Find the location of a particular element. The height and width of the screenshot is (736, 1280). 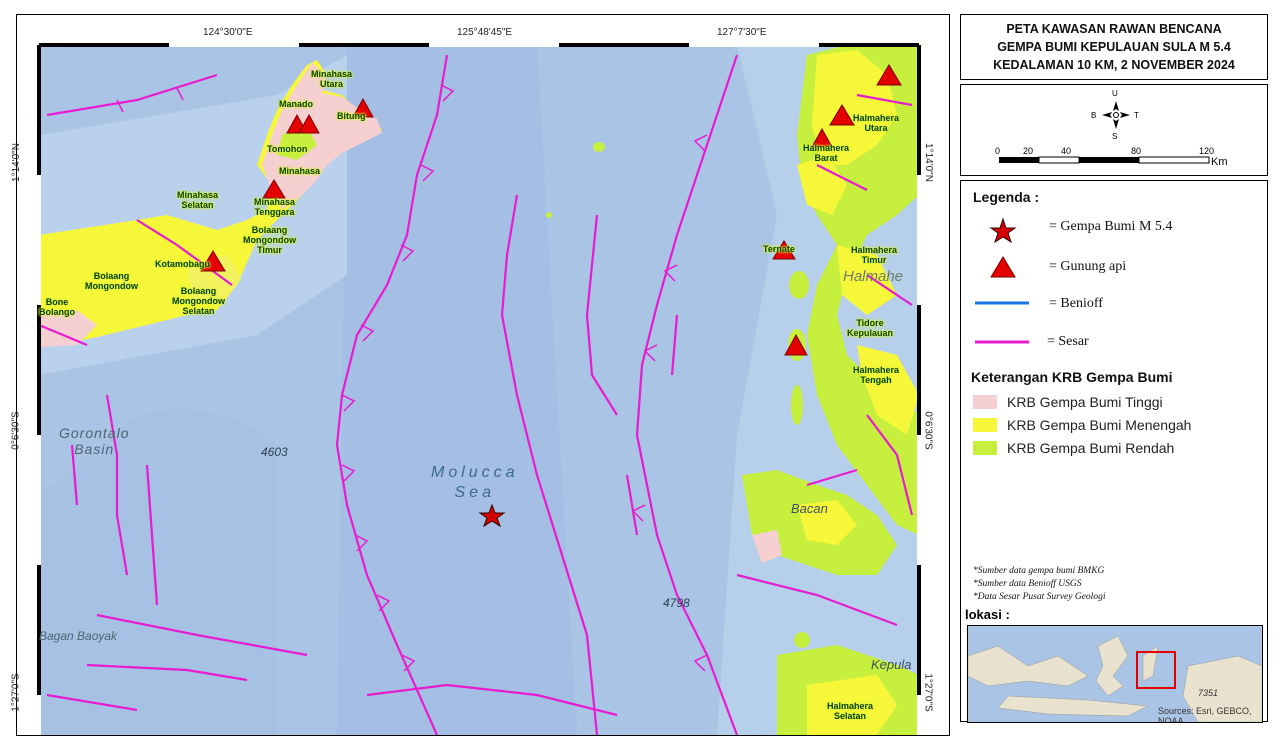

coord-top-3: 127°7'30"E is located at coordinates (742, 32).